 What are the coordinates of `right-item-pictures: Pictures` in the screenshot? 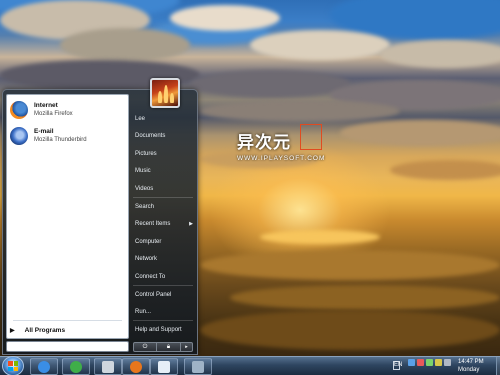 It's located at (163, 154).